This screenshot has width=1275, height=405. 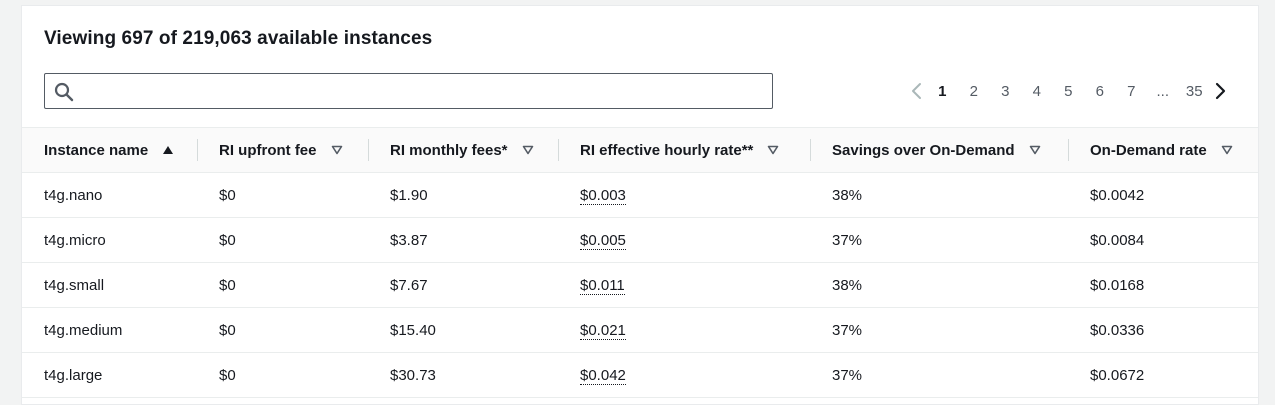 I want to click on instance-name-cell: t4g.large, so click(x=109, y=375).